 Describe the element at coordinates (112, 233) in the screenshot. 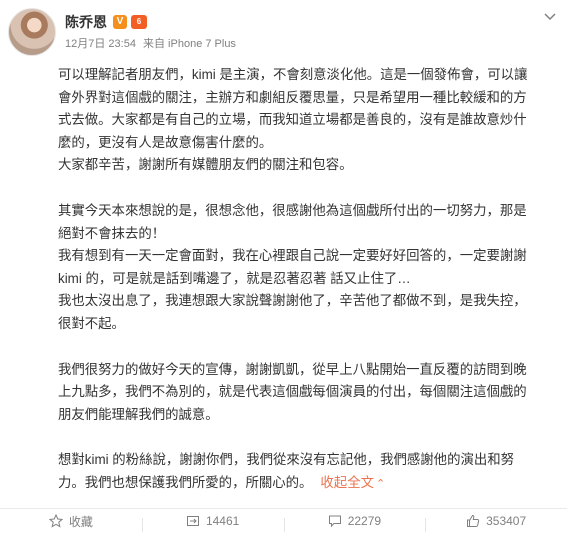

I see `post-line: 絕對不會抹去的！` at that location.